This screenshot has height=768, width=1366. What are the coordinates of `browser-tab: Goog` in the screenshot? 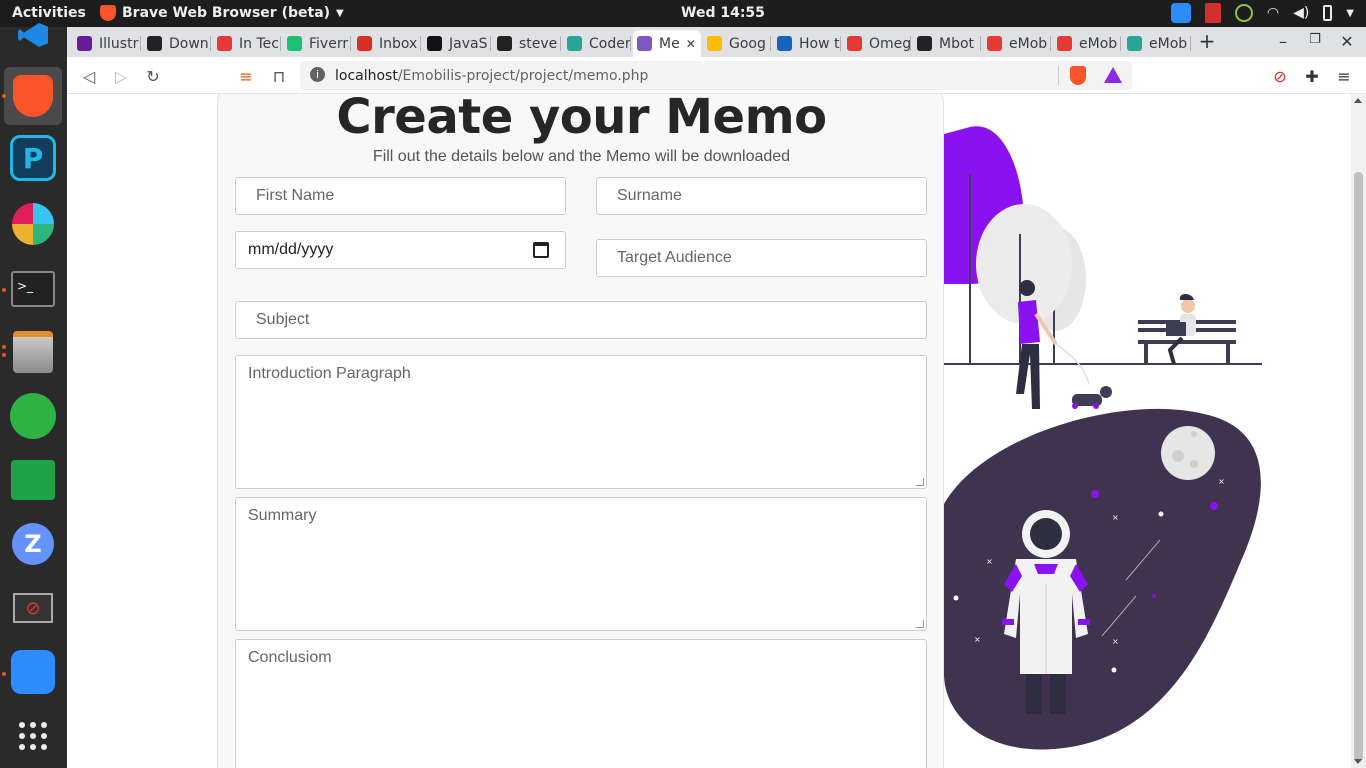 It's located at (737, 43).